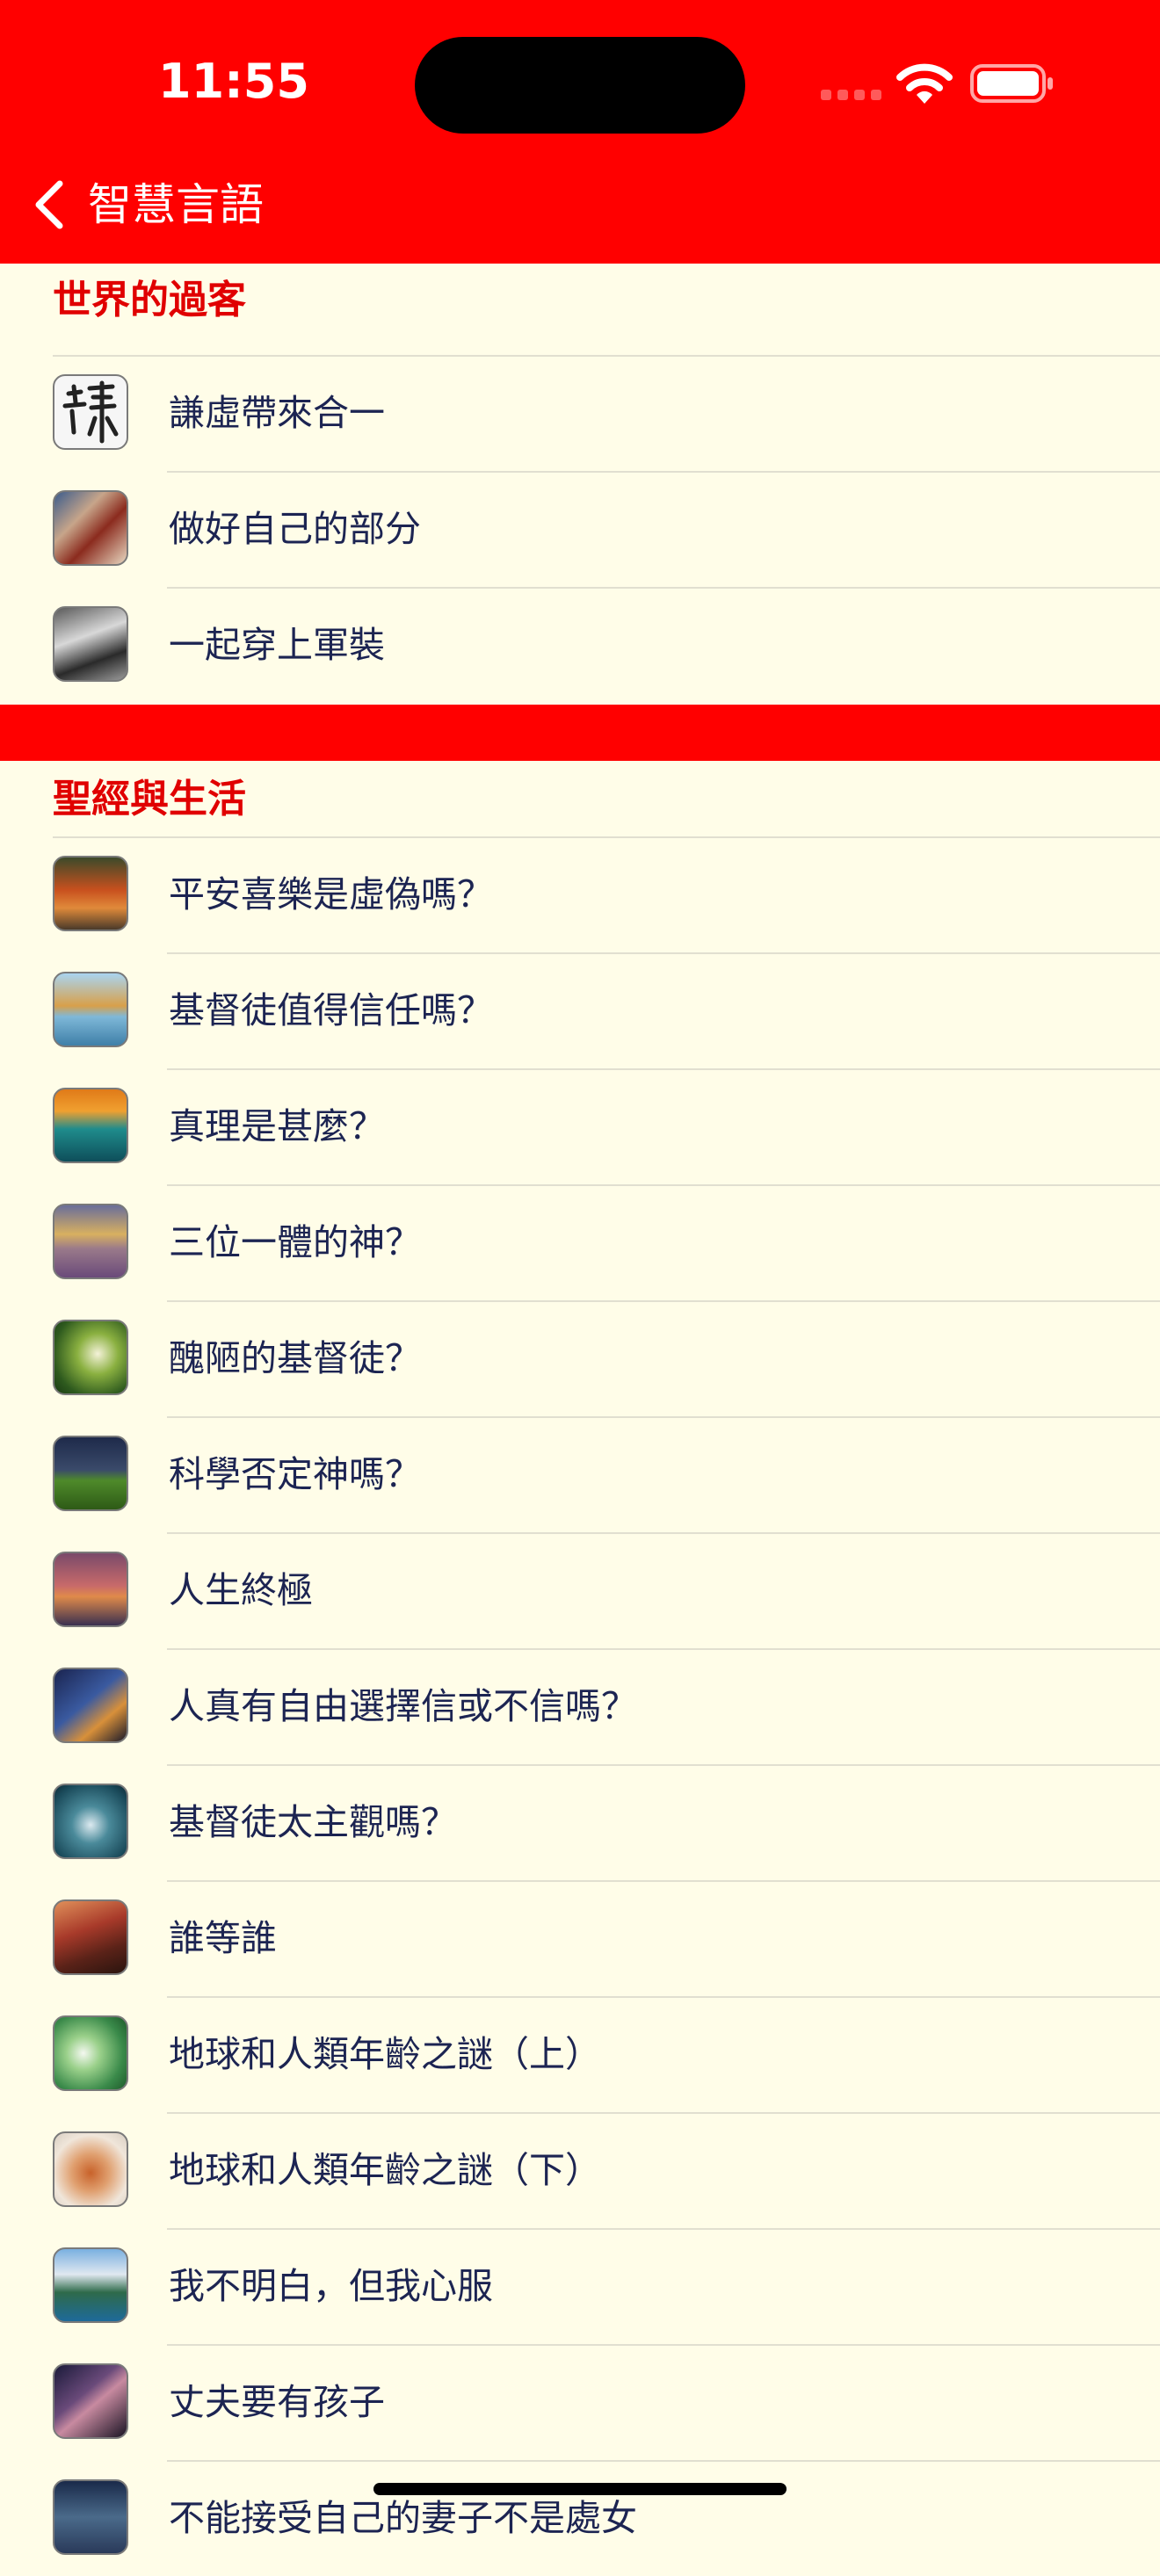 Image resolution: width=1160 pixels, height=2576 pixels. Describe the element at coordinates (580, 1358) in the screenshot. I see `list-item: 醜陋的基督徒？` at that location.